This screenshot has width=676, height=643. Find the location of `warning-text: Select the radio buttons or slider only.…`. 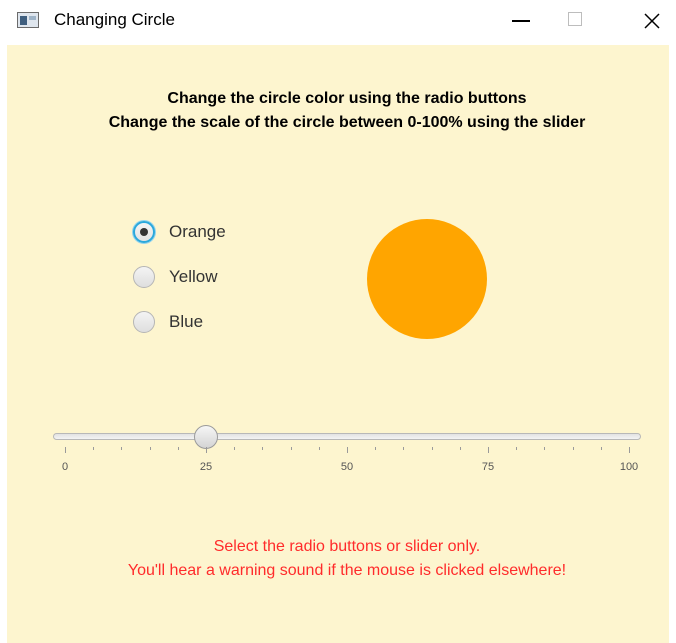

warning-text: Select the radio buttons or slider only.… is located at coordinates (341, 559).